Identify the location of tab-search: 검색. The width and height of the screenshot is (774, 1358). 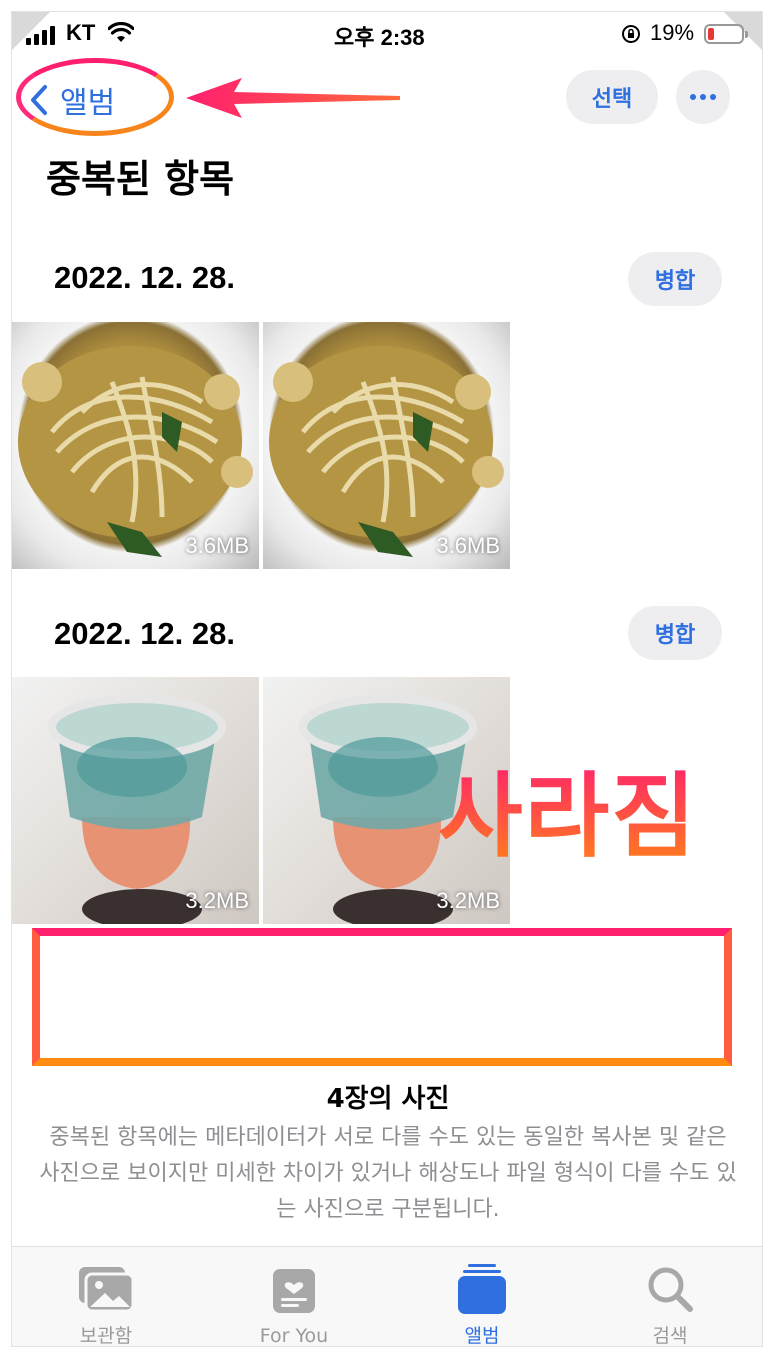
(669, 1297).